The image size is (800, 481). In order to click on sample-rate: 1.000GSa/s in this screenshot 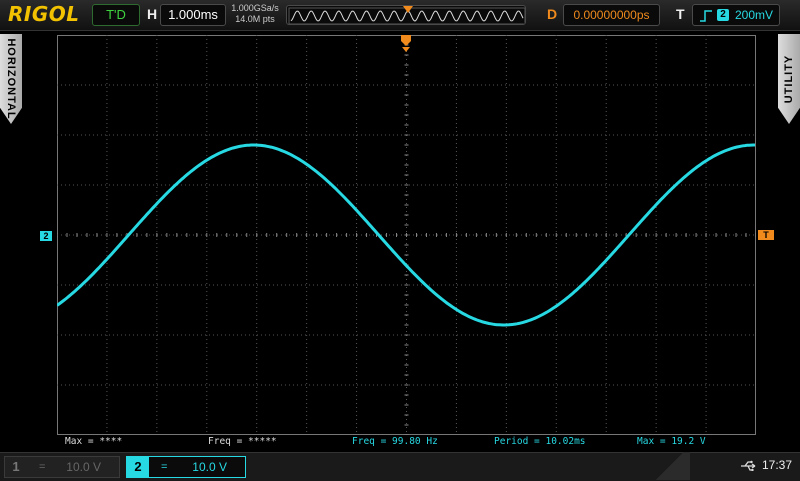, I will do `click(255, 8)`.